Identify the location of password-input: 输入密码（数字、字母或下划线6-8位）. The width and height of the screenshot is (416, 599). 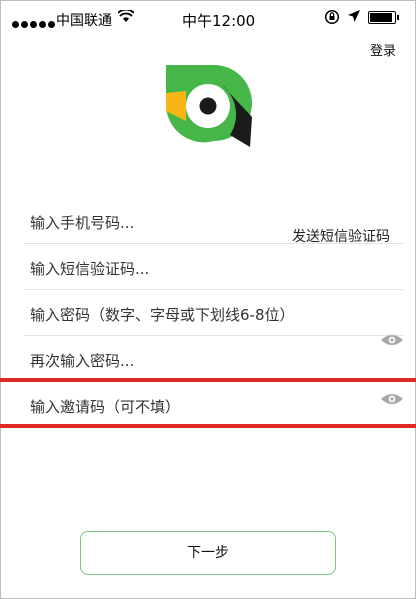
(162, 314).